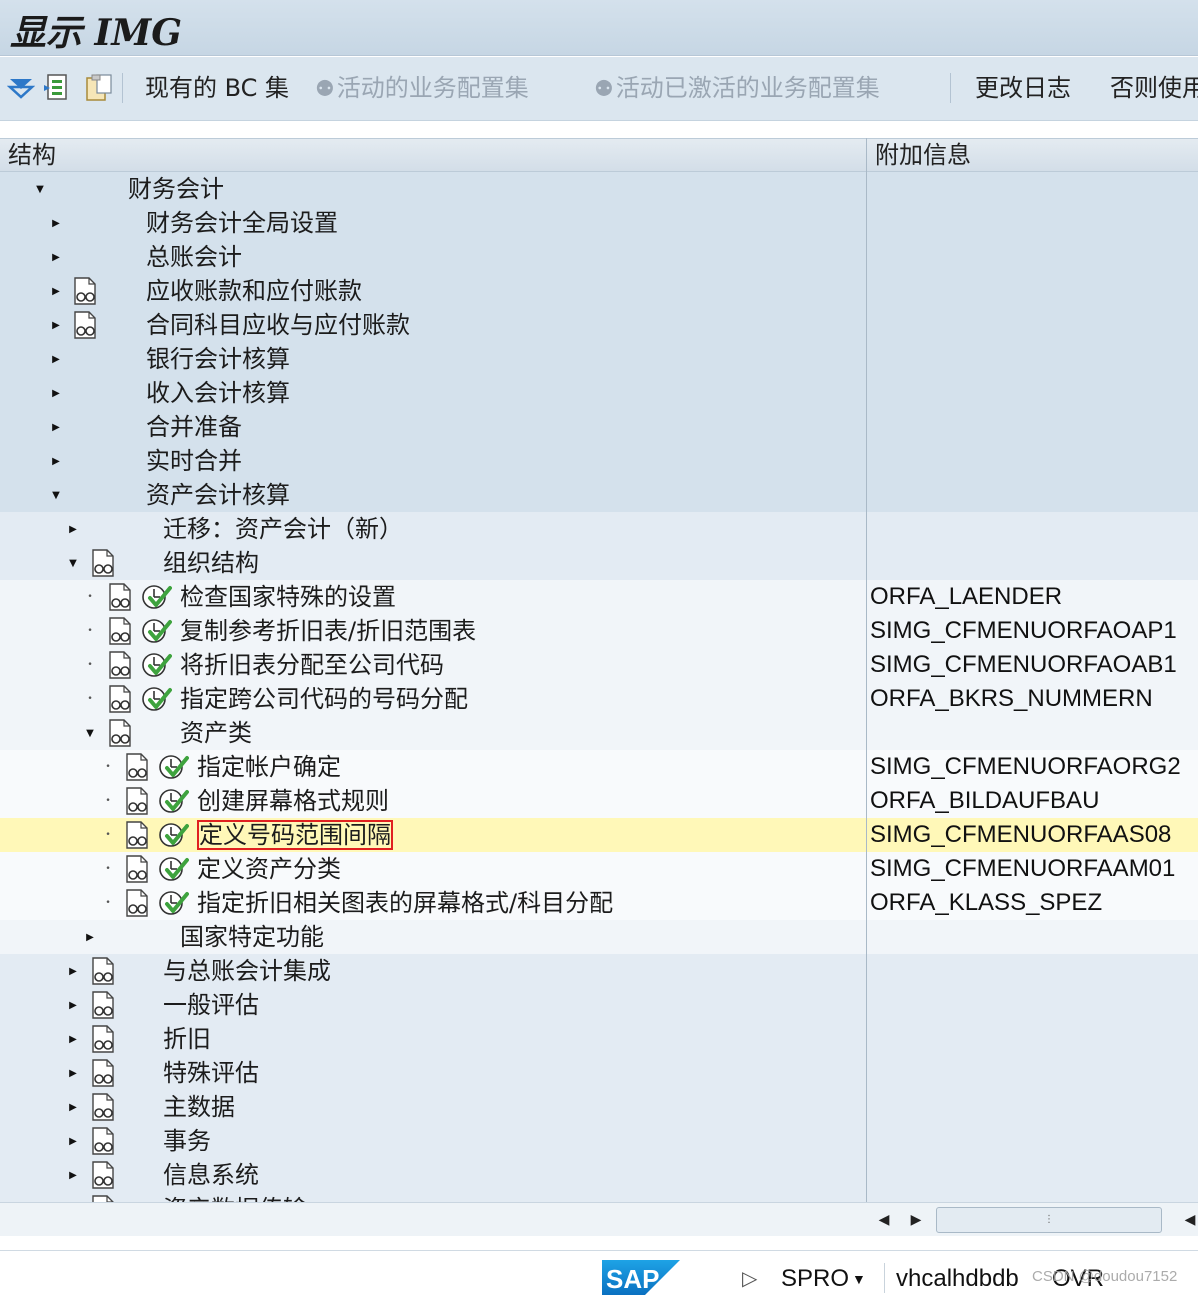  Describe the element at coordinates (599, 189) in the screenshot. I see `tree-node: ▼ 财务会计` at that location.